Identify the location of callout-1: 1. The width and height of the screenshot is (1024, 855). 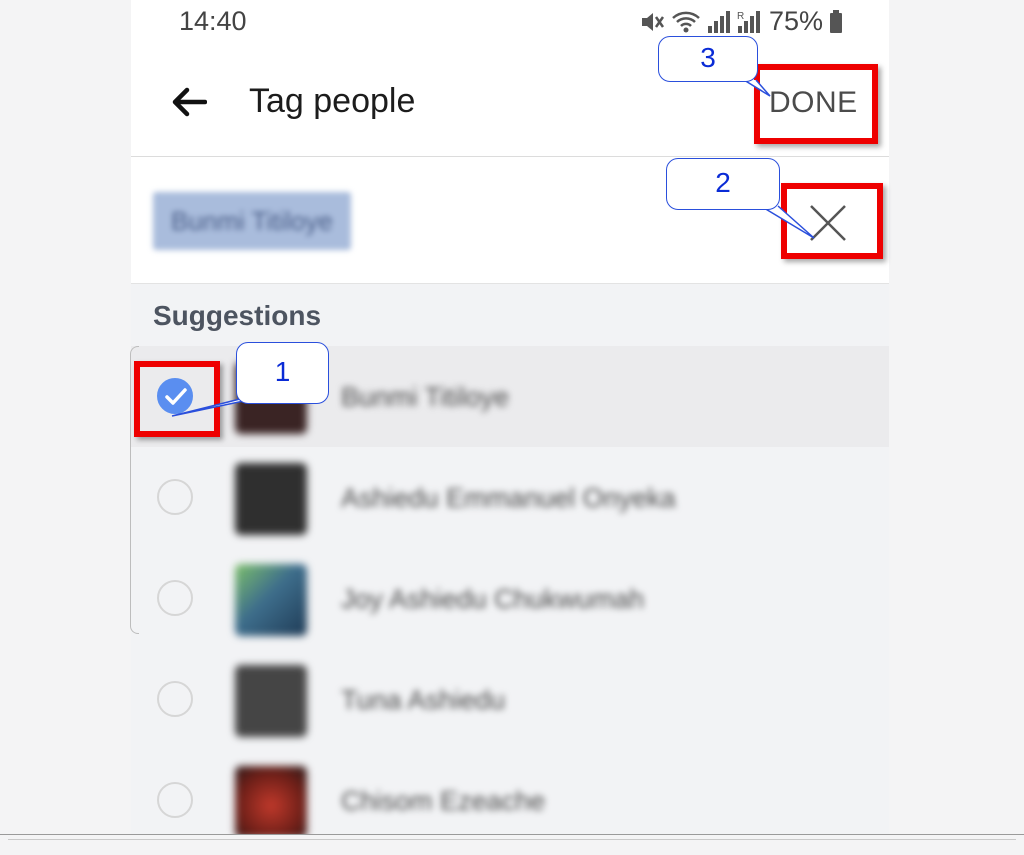
(282, 373).